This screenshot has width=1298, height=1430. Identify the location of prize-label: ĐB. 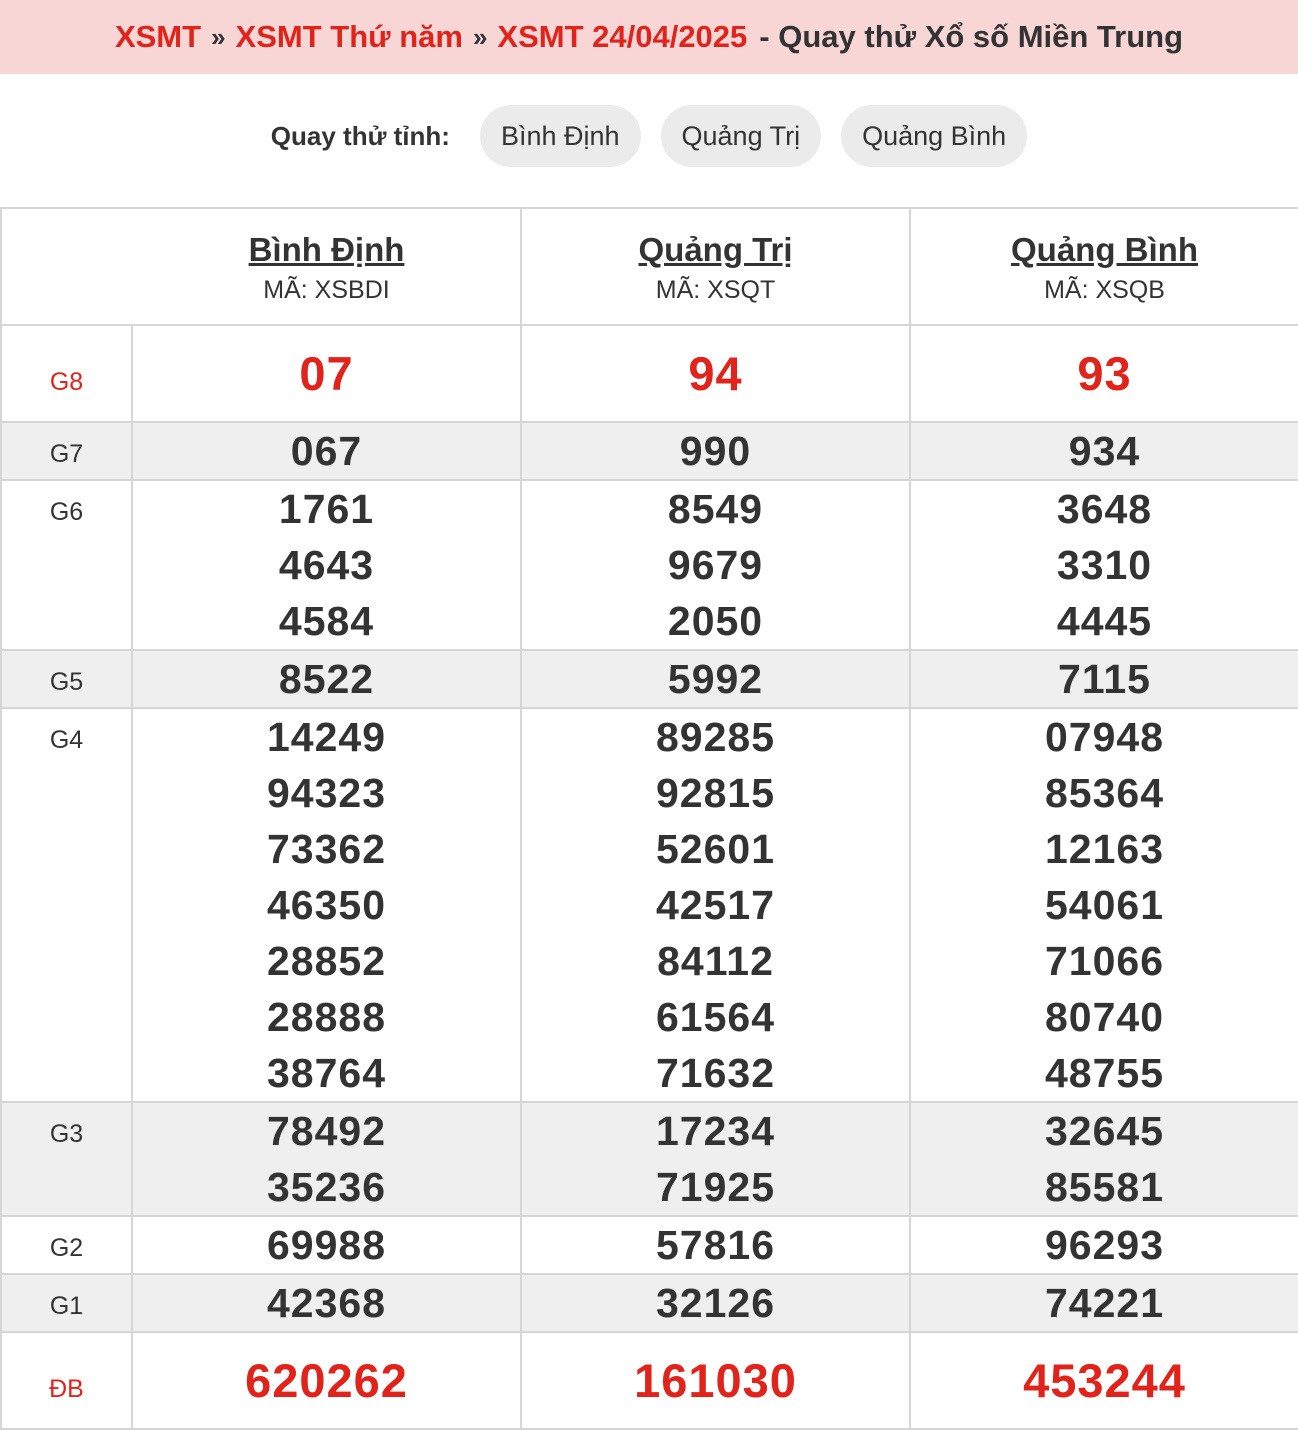
(66, 1380).